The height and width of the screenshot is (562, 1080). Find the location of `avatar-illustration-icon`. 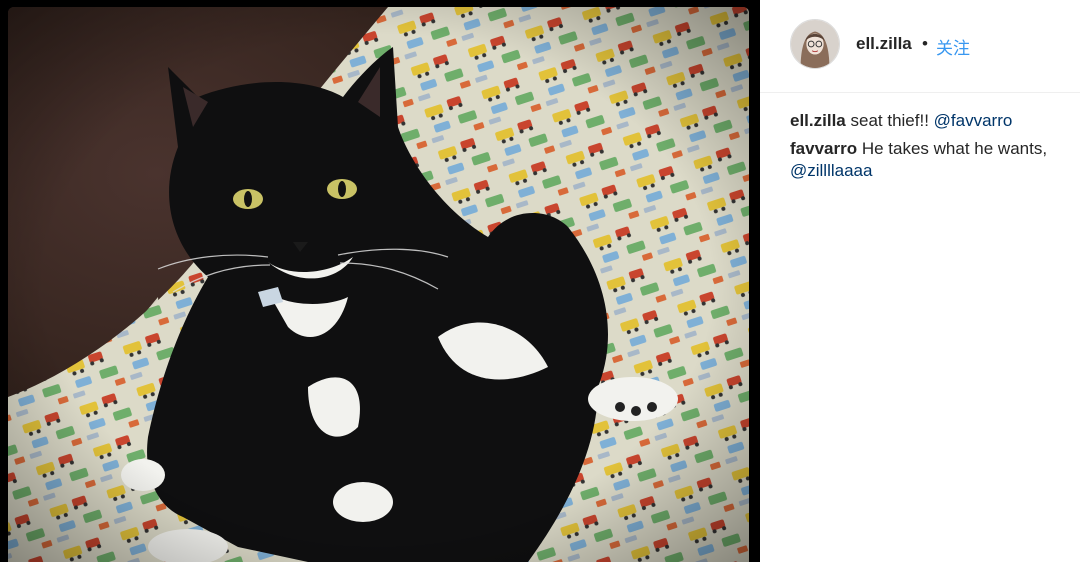

avatar-illustration-icon is located at coordinates (815, 44).